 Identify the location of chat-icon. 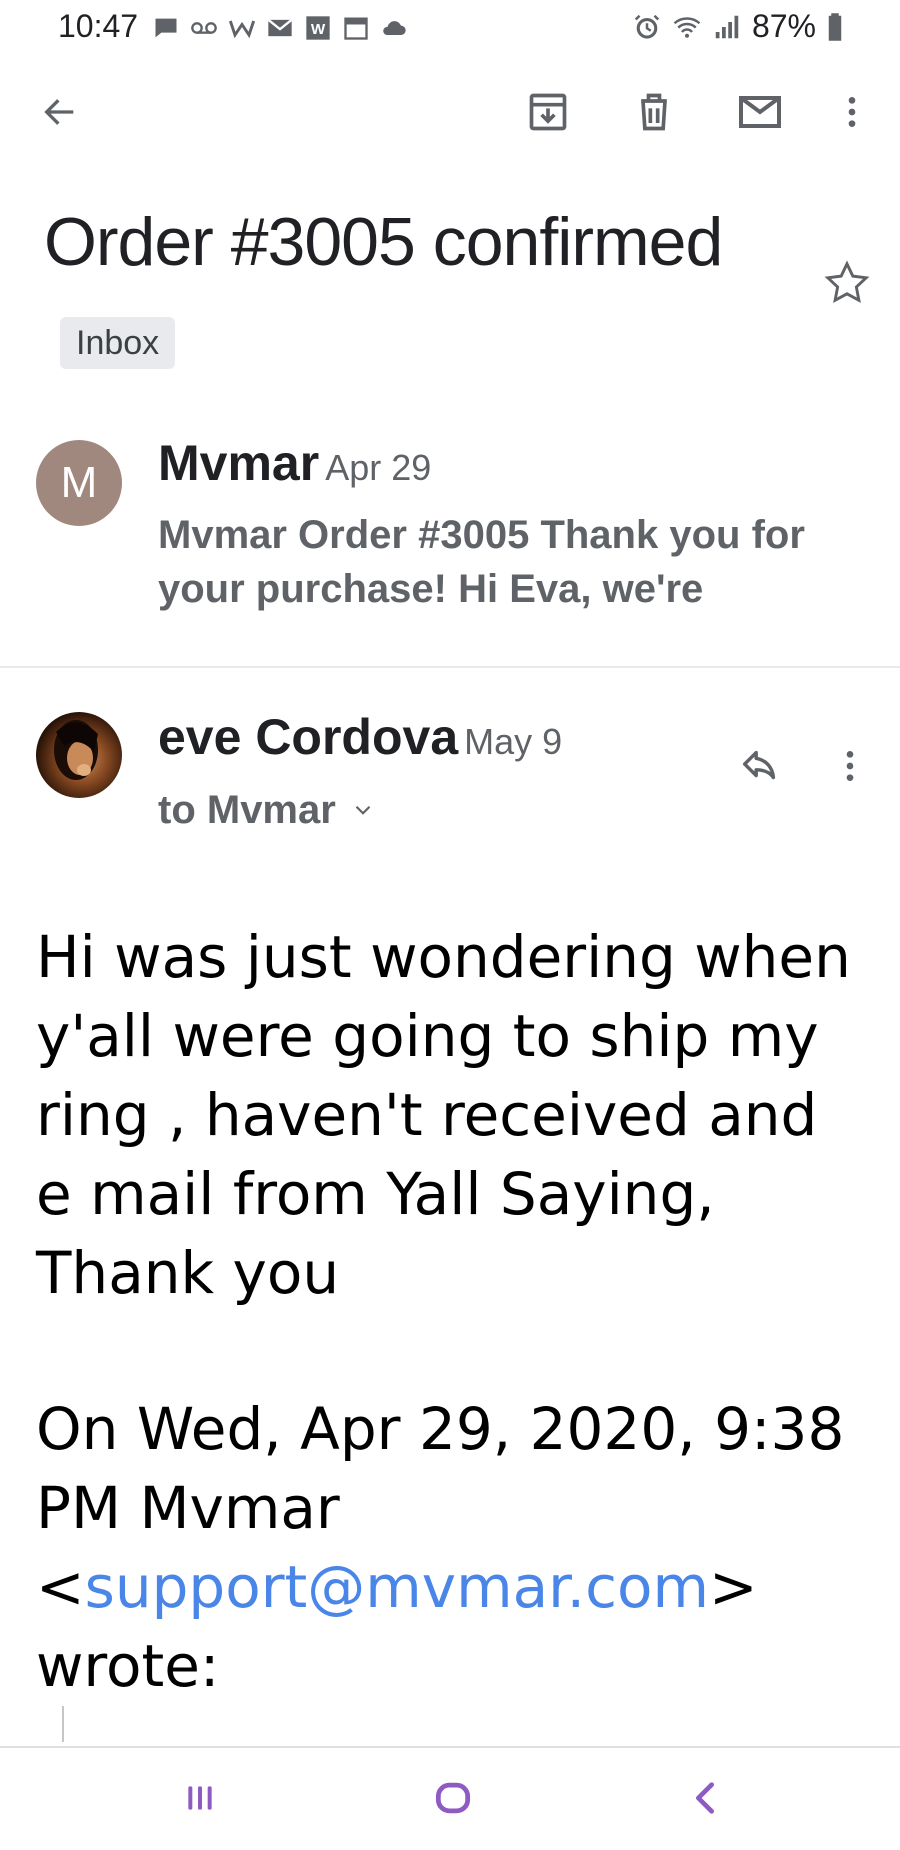
(166, 28).